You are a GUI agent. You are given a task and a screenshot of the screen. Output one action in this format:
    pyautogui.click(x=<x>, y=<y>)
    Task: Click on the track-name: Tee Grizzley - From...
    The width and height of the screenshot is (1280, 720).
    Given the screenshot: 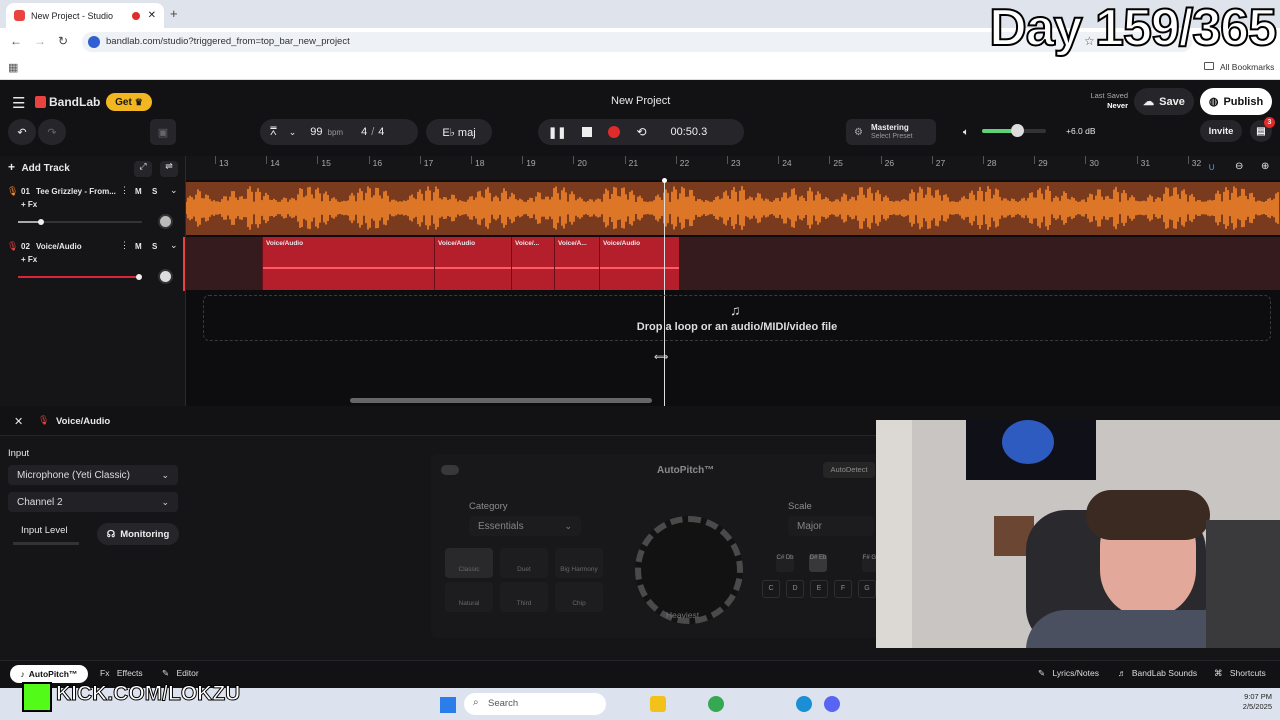 What is the action you would take?
    pyautogui.click(x=76, y=191)
    